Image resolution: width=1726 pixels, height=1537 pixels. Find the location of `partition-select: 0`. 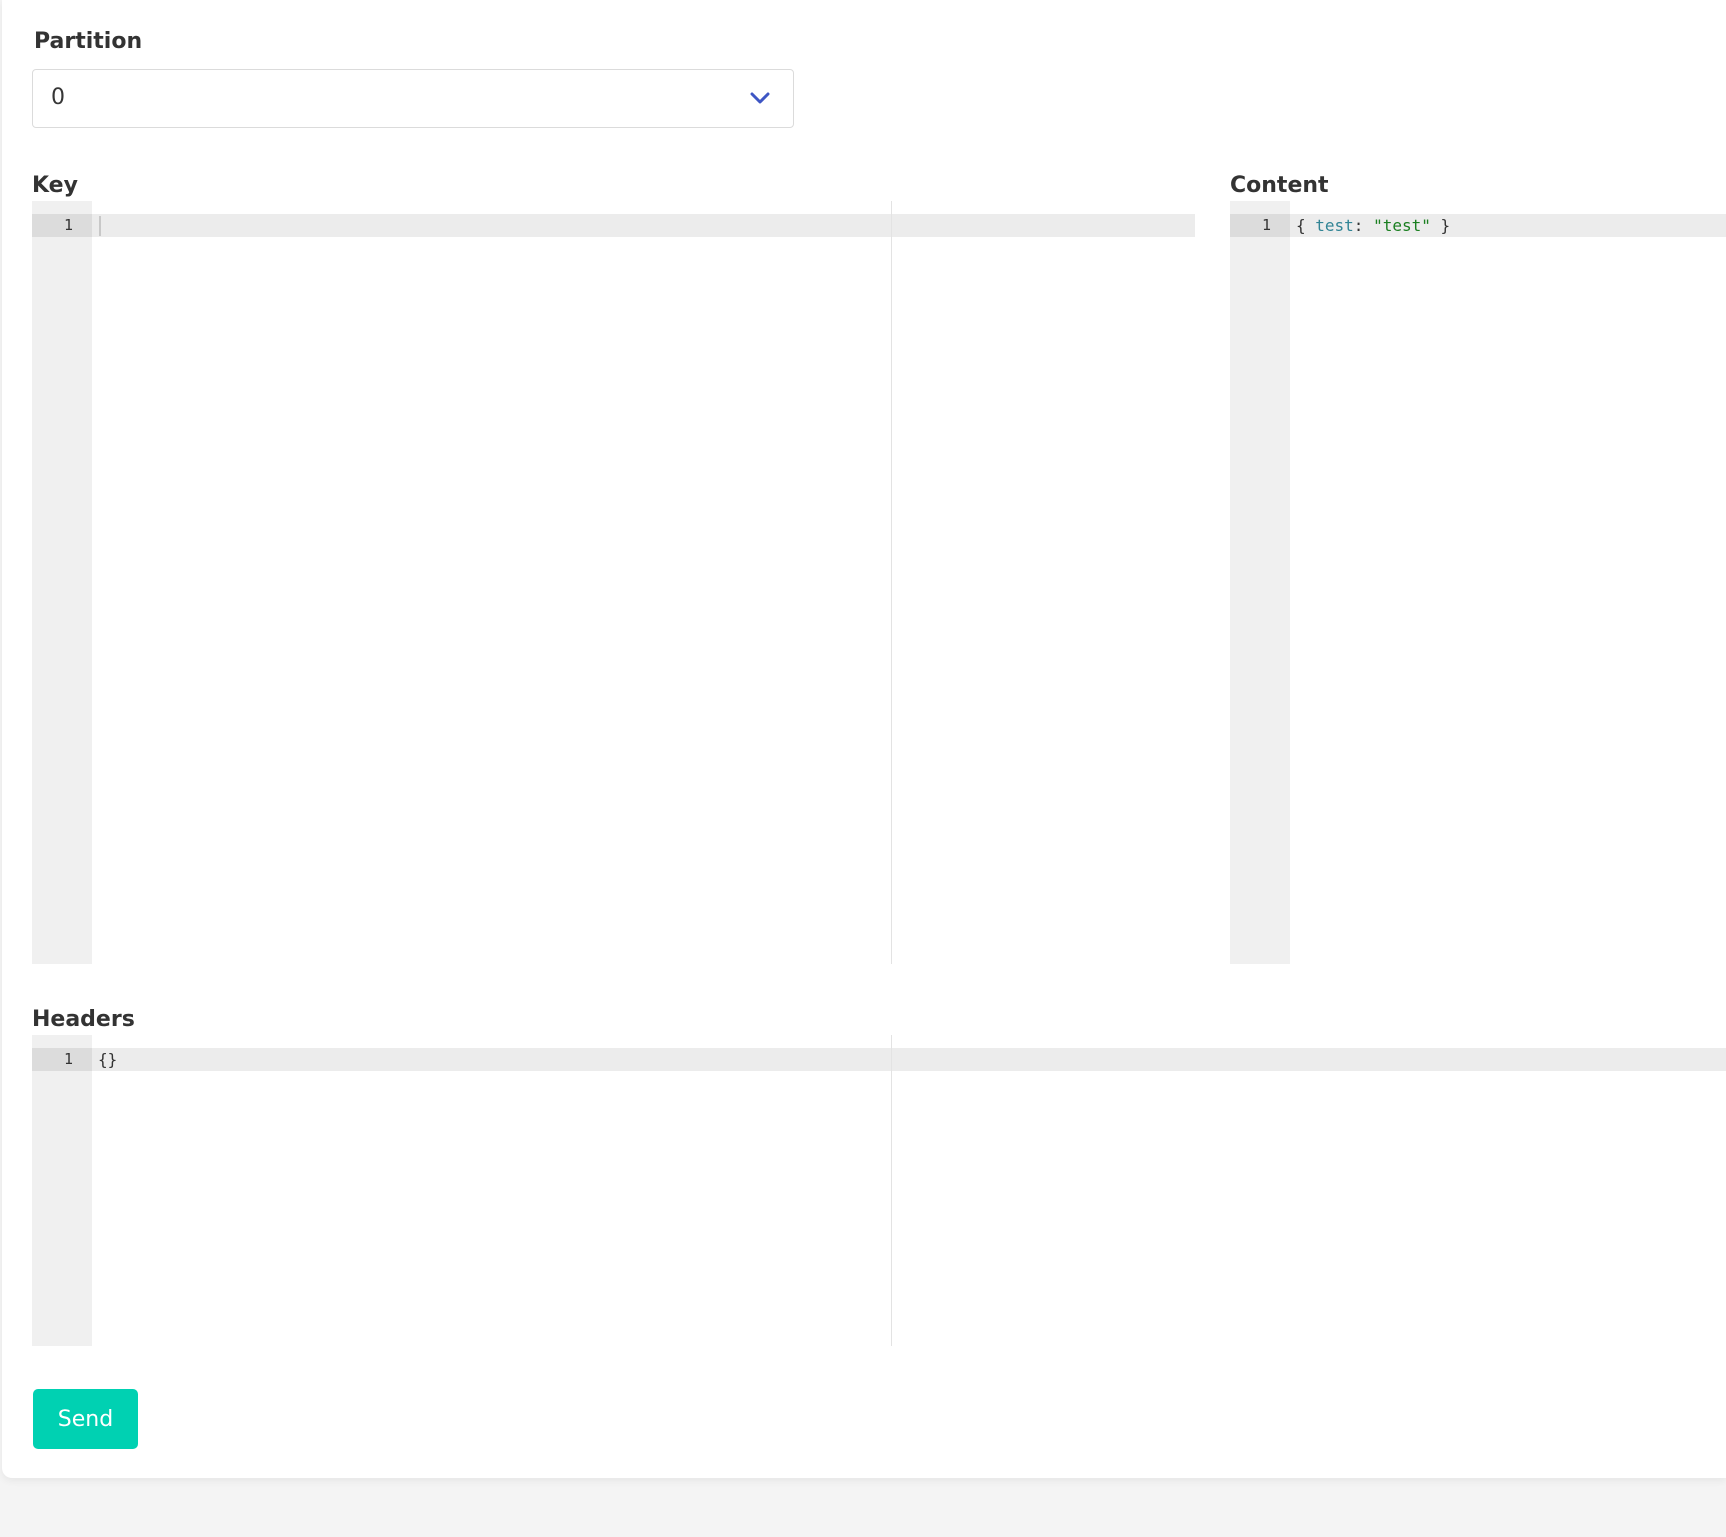

partition-select: 0 is located at coordinates (413, 98).